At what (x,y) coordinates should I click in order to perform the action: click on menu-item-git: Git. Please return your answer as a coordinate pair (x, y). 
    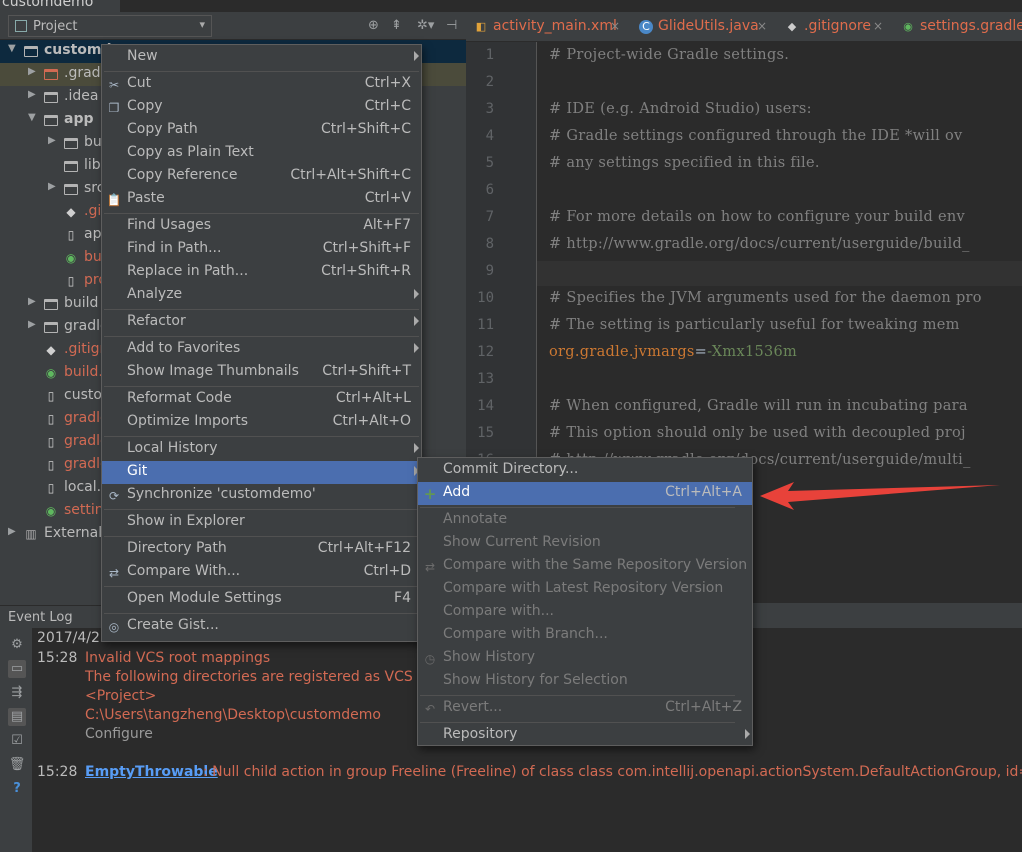
    Looking at the image, I should click on (261, 472).